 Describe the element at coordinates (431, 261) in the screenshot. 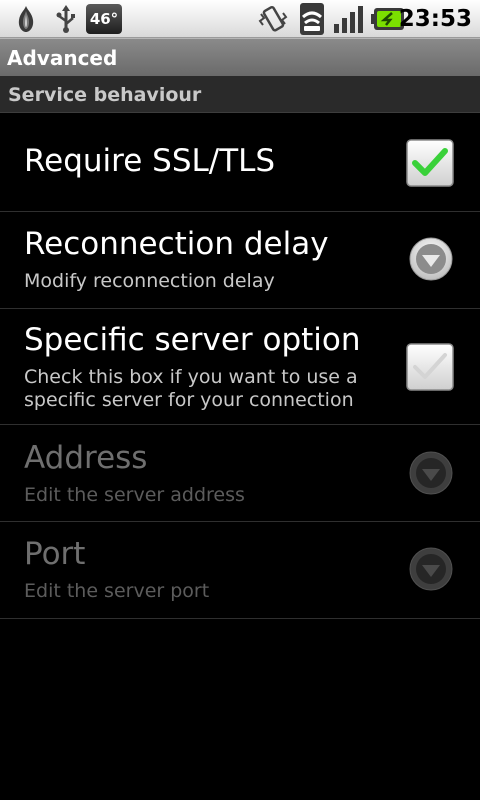

I see `reconnection-delay-dropdown-icon` at that location.